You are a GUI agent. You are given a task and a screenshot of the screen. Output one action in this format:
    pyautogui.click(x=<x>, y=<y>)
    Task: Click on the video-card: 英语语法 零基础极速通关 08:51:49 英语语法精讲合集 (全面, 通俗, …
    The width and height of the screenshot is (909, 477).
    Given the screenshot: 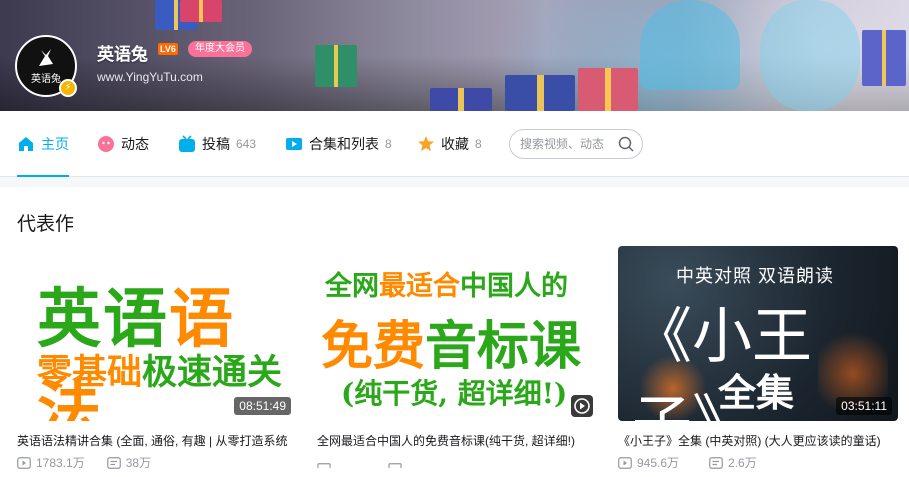 What is the action you would take?
    pyautogui.click(x=157, y=358)
    